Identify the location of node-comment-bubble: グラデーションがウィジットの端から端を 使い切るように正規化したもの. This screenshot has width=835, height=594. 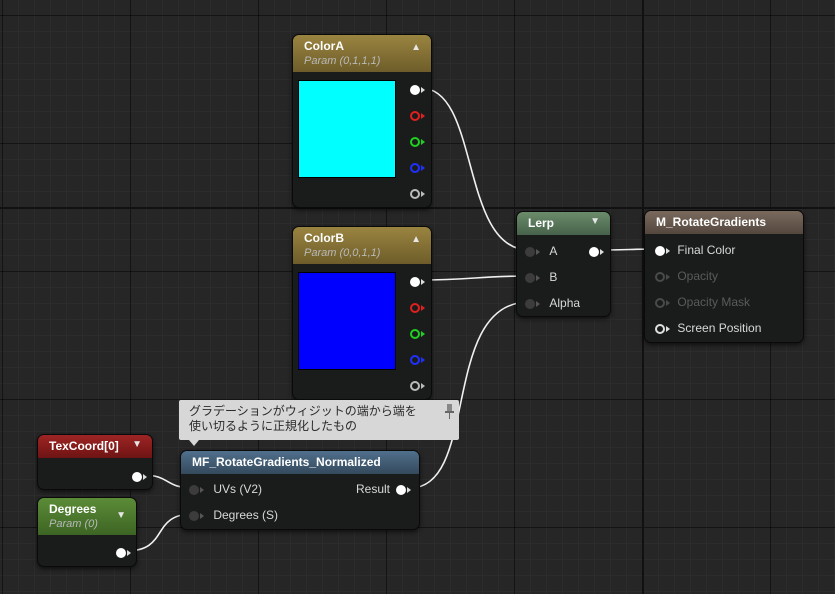
(319, 423).